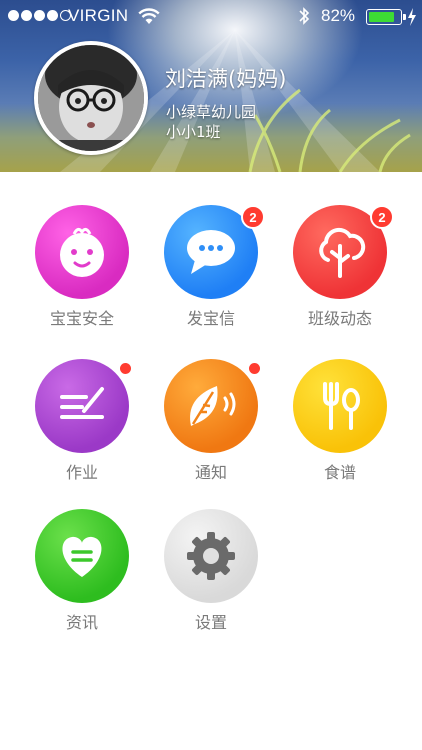 This screenshot has width=422, height=750. Describe the element at coordinates (210, 472) in the screenshot. I see `menu-item-label: 通知` at that location.